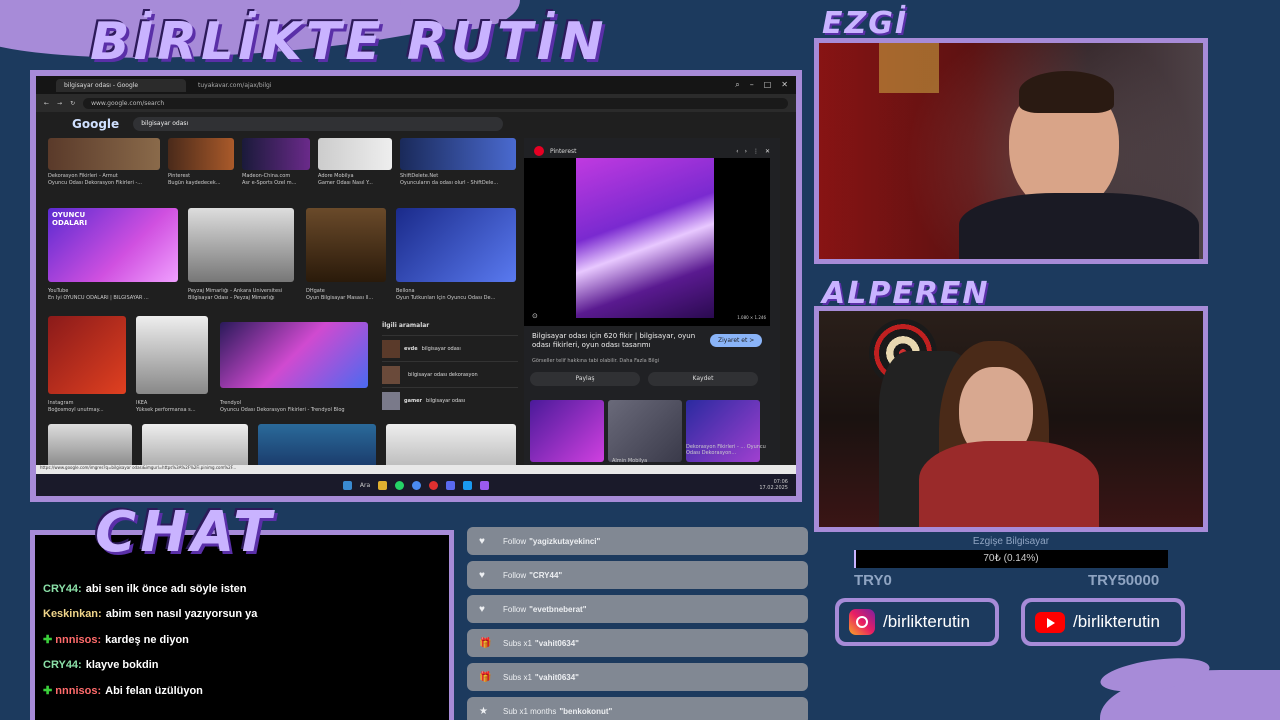  What do you see at coordinates (585, 379) in the screenshot?
I see `share-button: Paylaş` at bounding box center [585, 379].